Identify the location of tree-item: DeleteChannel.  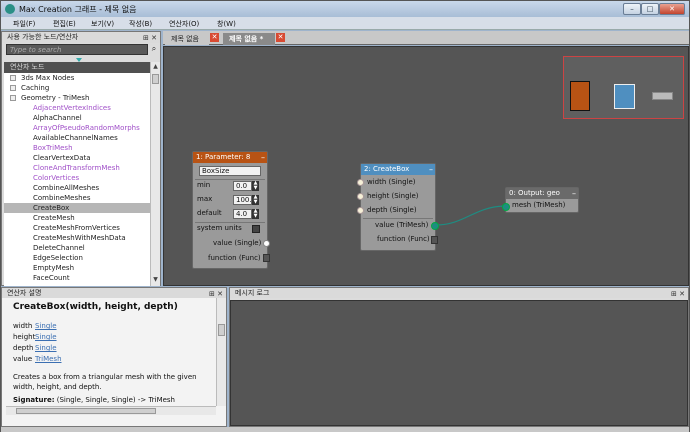
(77, 248).